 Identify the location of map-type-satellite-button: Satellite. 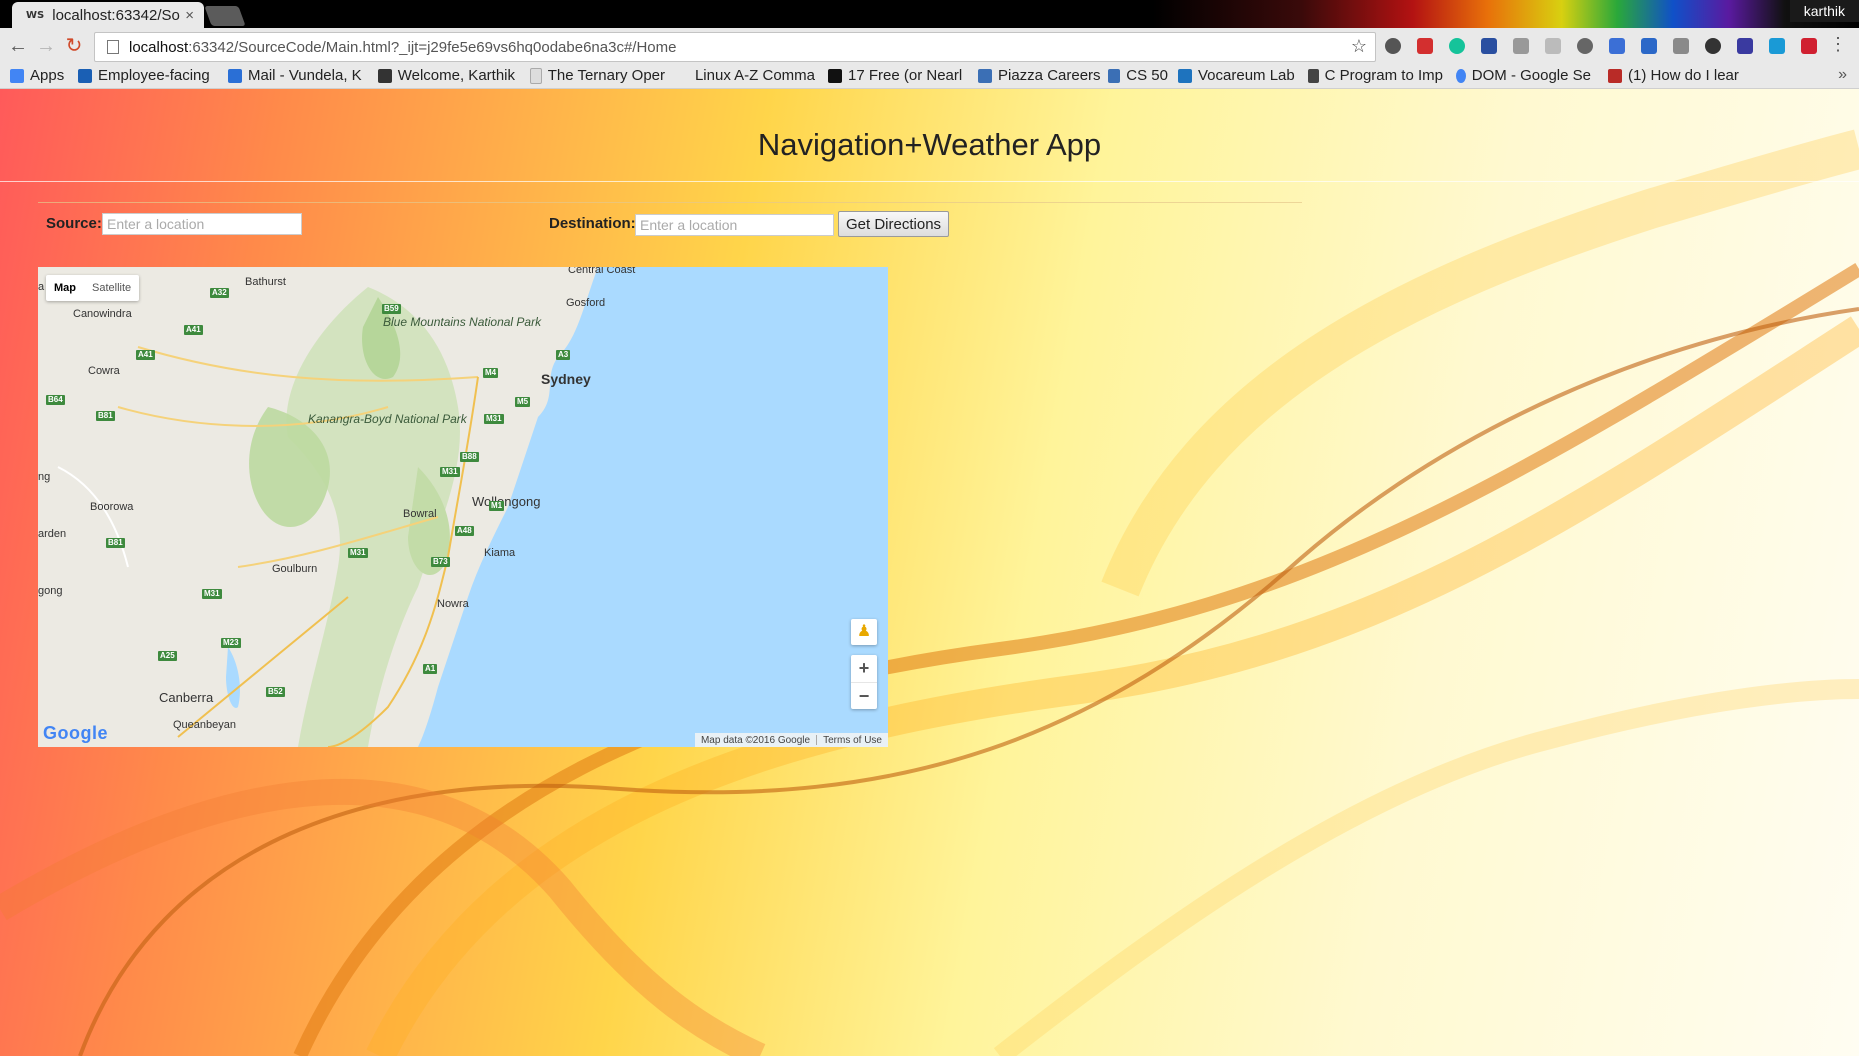
(111, 288).